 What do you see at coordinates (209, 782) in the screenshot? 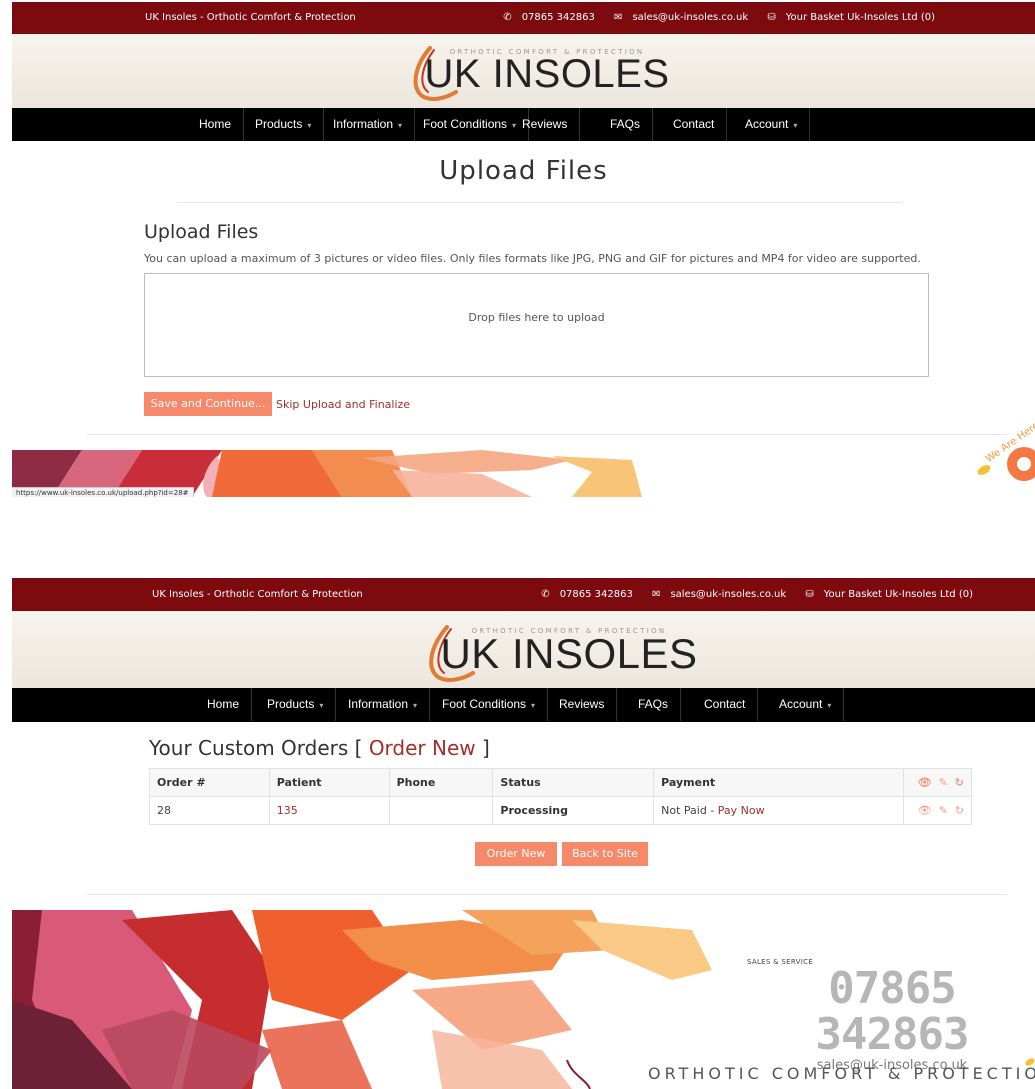
I see `column-header: Order #` at bounding box center [209, 782].